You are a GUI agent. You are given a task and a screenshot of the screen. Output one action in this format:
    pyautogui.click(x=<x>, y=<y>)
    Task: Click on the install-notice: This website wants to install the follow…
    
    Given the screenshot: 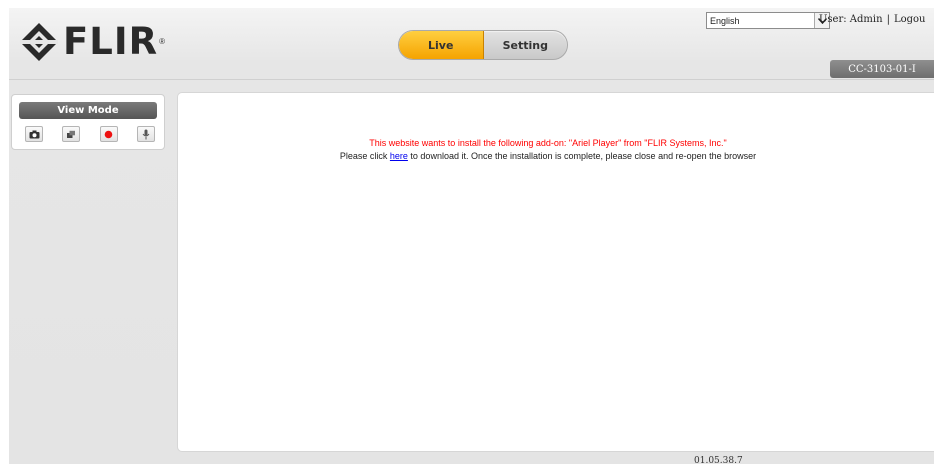 What is the action you would take?
    pyautogui.click(x=548, y=143)
    